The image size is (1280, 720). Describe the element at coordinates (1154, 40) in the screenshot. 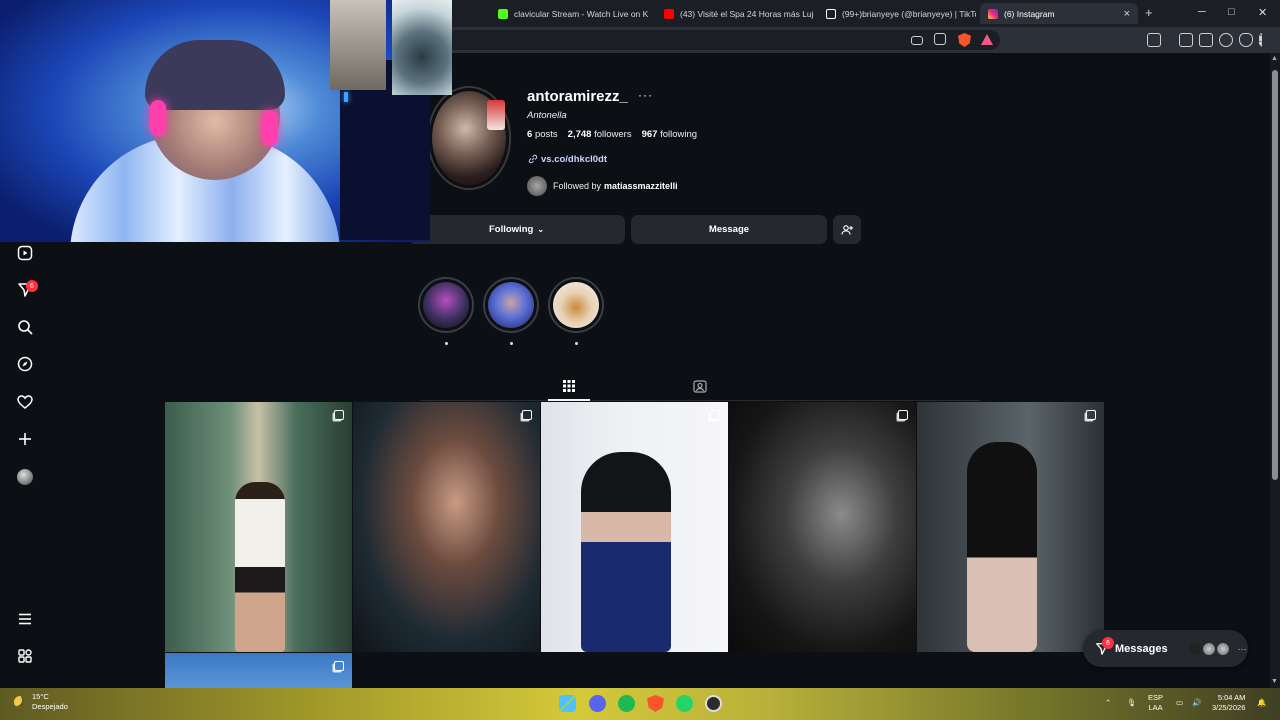

I see `reader-icon` at that location.